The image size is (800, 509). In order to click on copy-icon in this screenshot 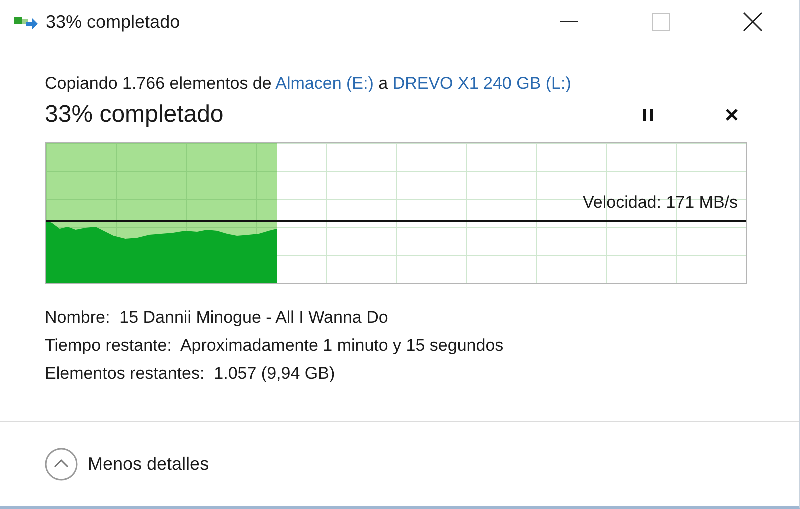, I will do `click(26, 22)`.